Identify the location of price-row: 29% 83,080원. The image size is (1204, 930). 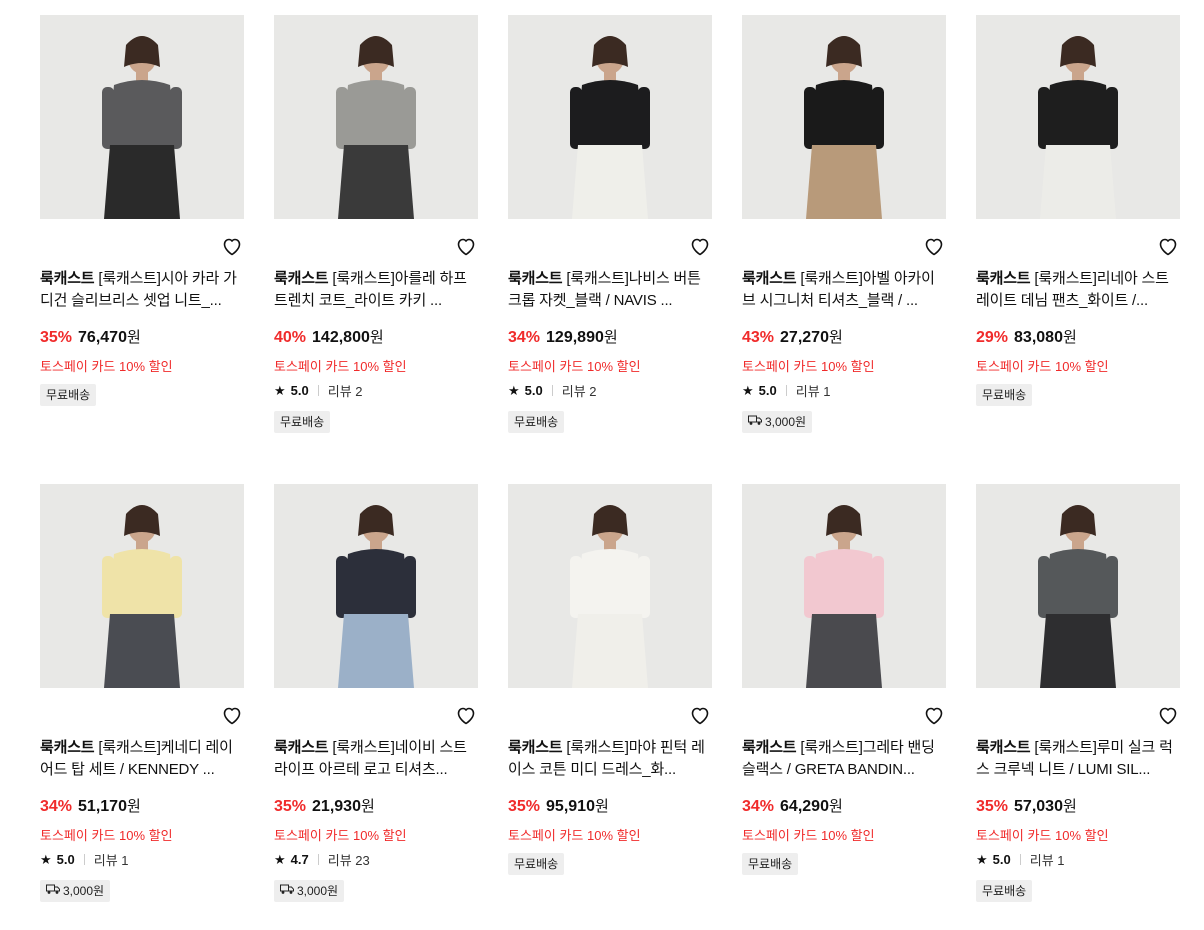
(1026, 336).